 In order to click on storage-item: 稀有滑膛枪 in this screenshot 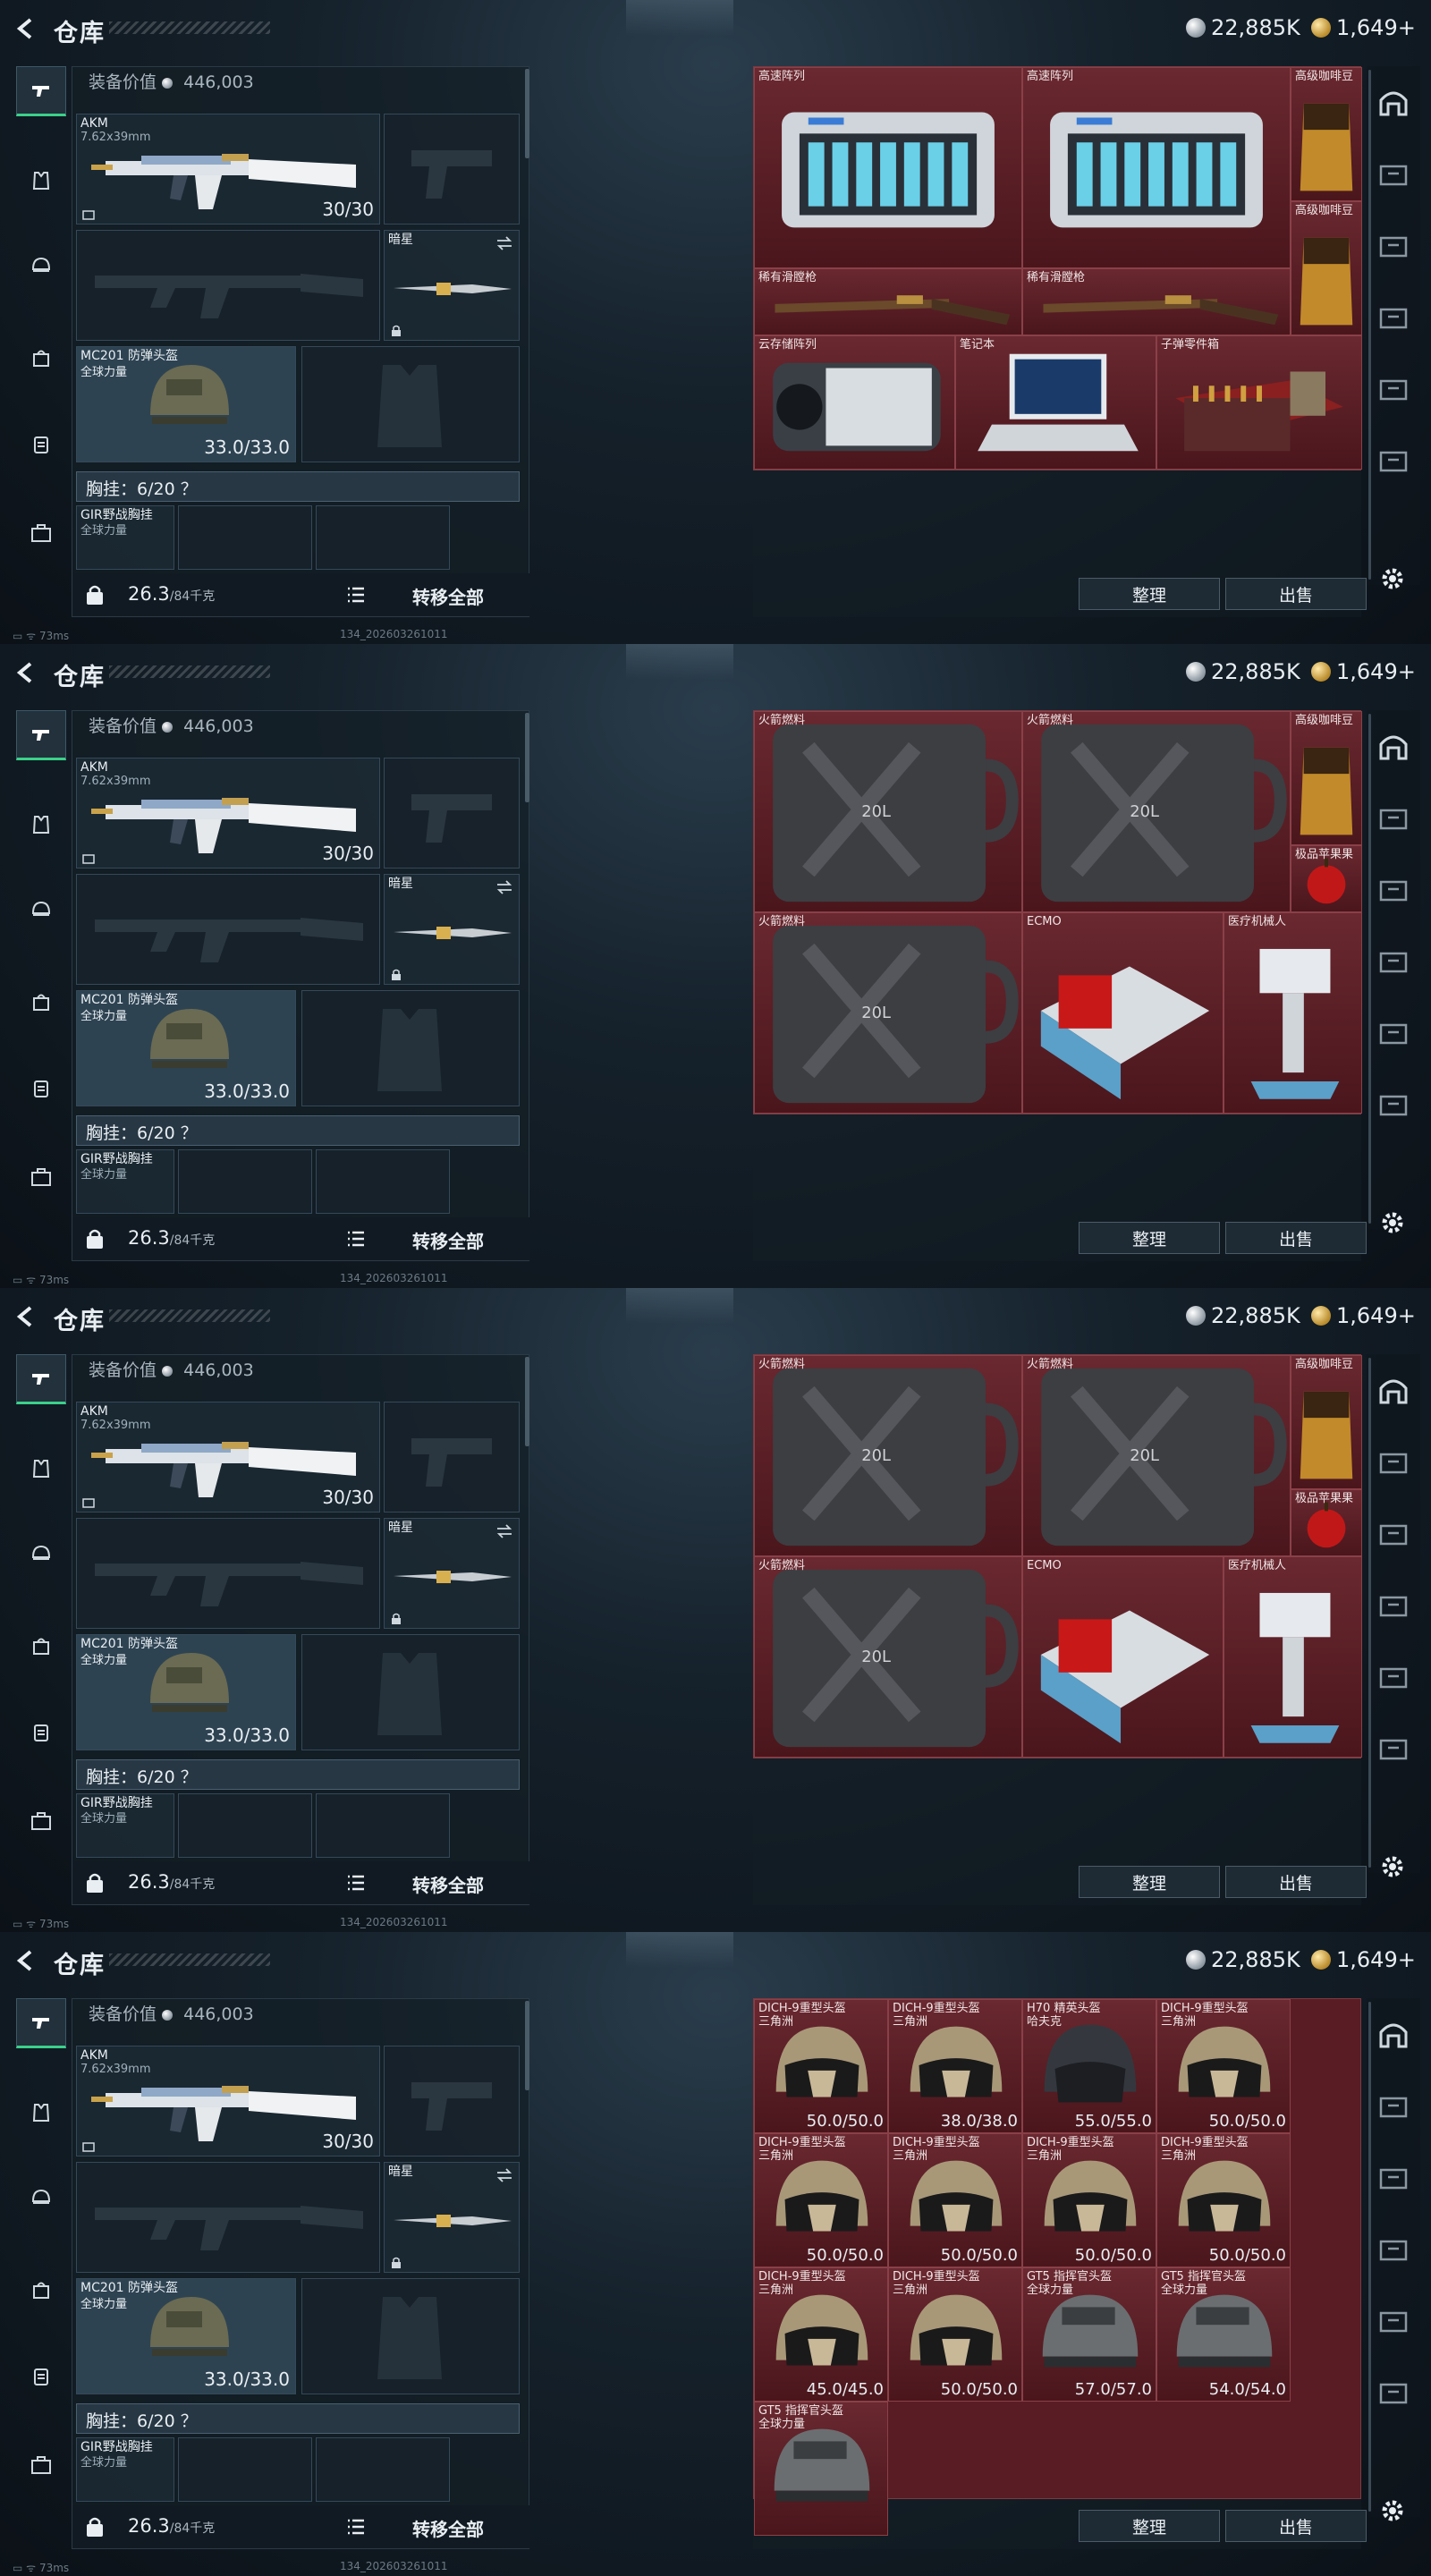, I will do `click(888, 301)`.